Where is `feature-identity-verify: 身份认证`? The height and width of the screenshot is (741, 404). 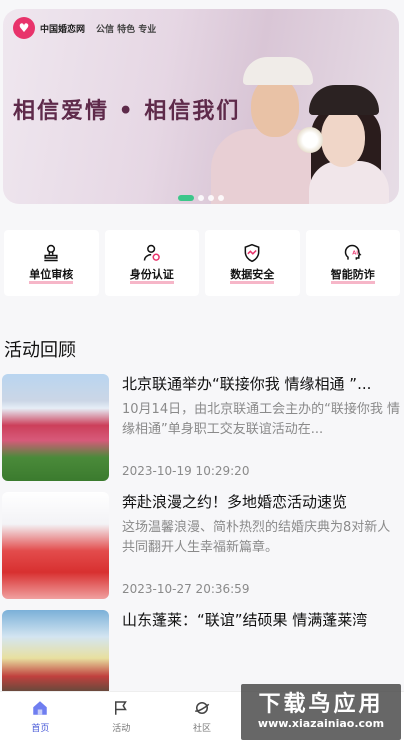
feature-identity-verify: 身份认证 is located at coordinates (151, 263).